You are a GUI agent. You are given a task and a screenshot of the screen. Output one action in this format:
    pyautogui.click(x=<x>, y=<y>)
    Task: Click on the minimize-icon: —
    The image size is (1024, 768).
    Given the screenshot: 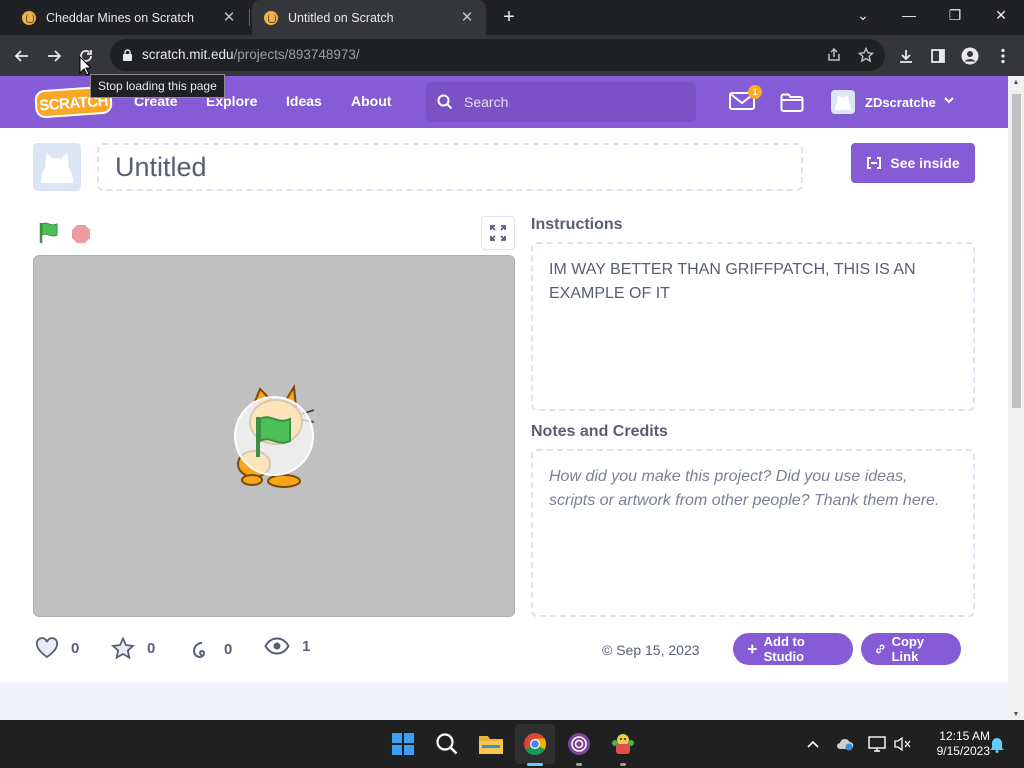 What is the action you would take?
    pyautogui.click(x=909, y=15)
    